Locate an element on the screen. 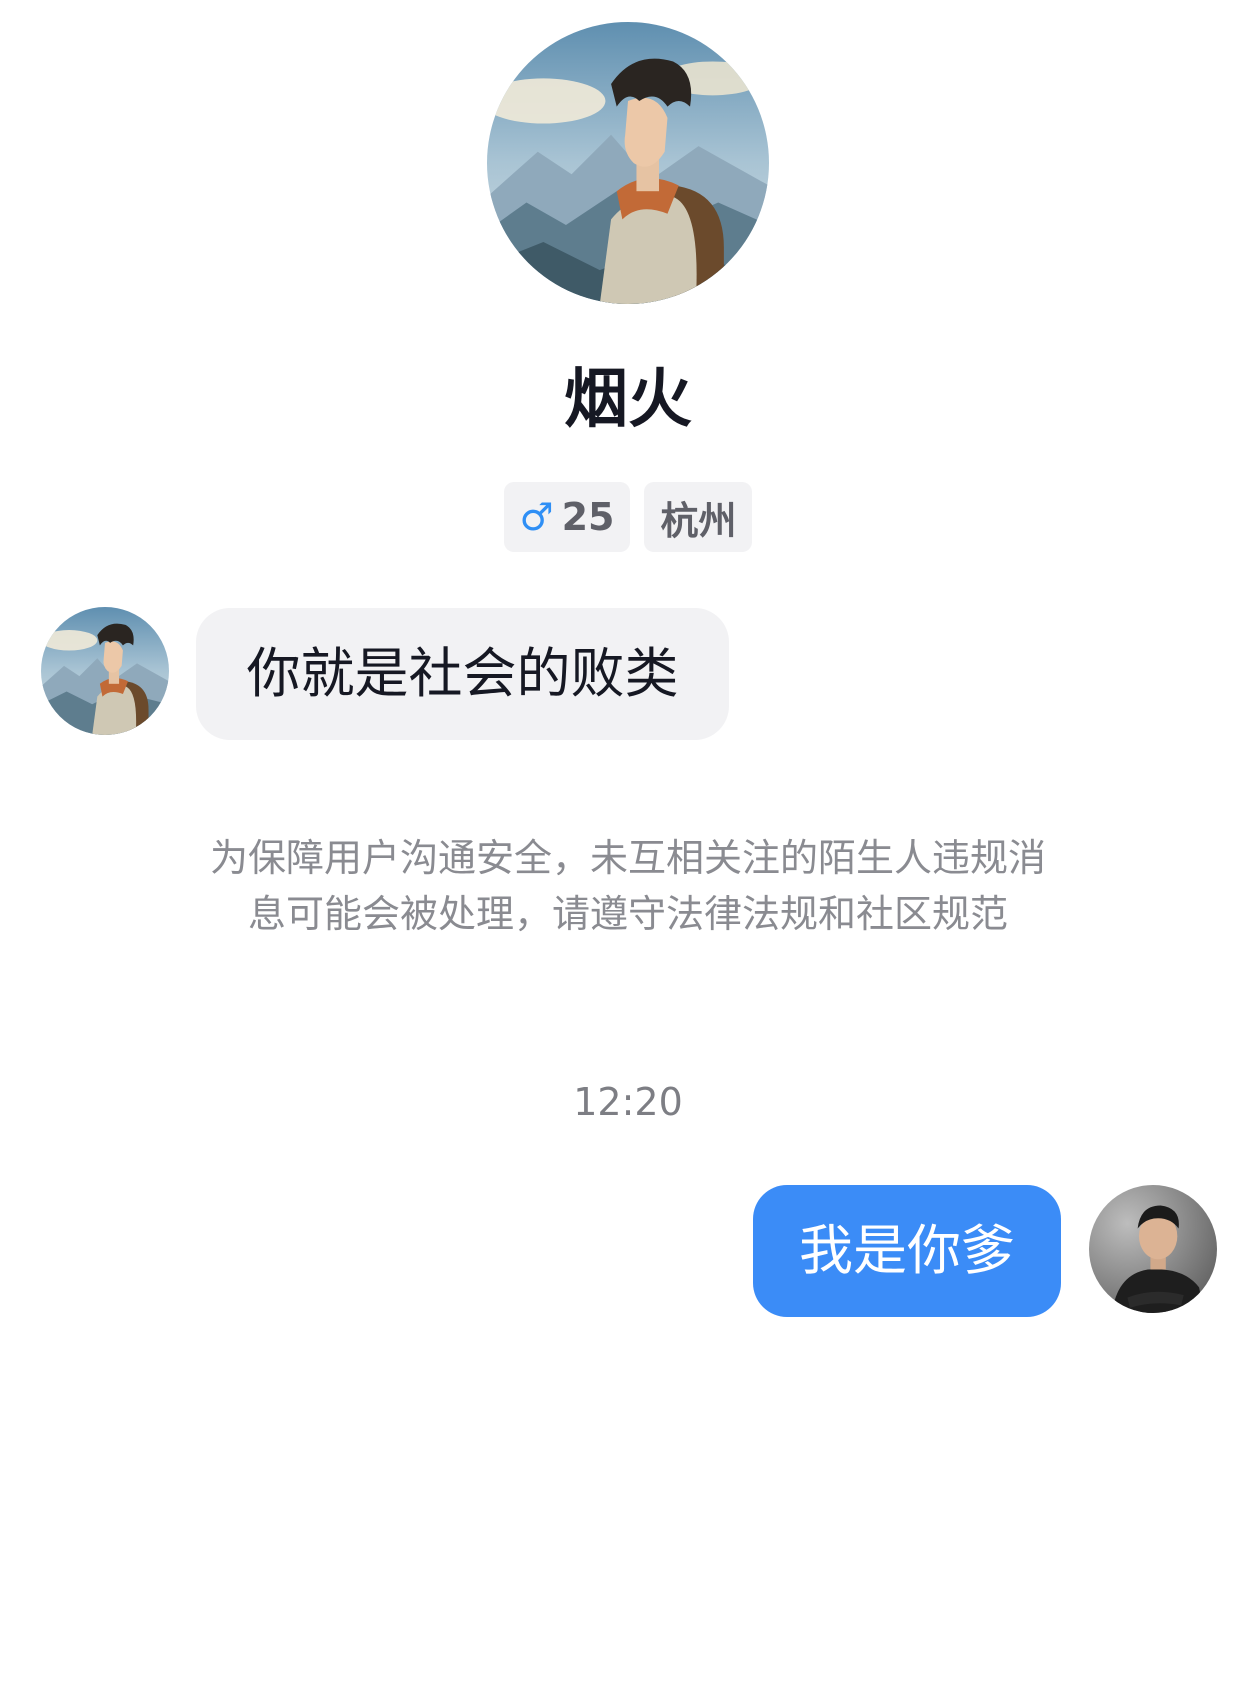  city-tag: 杭州 is located at coordinates (698, 517).